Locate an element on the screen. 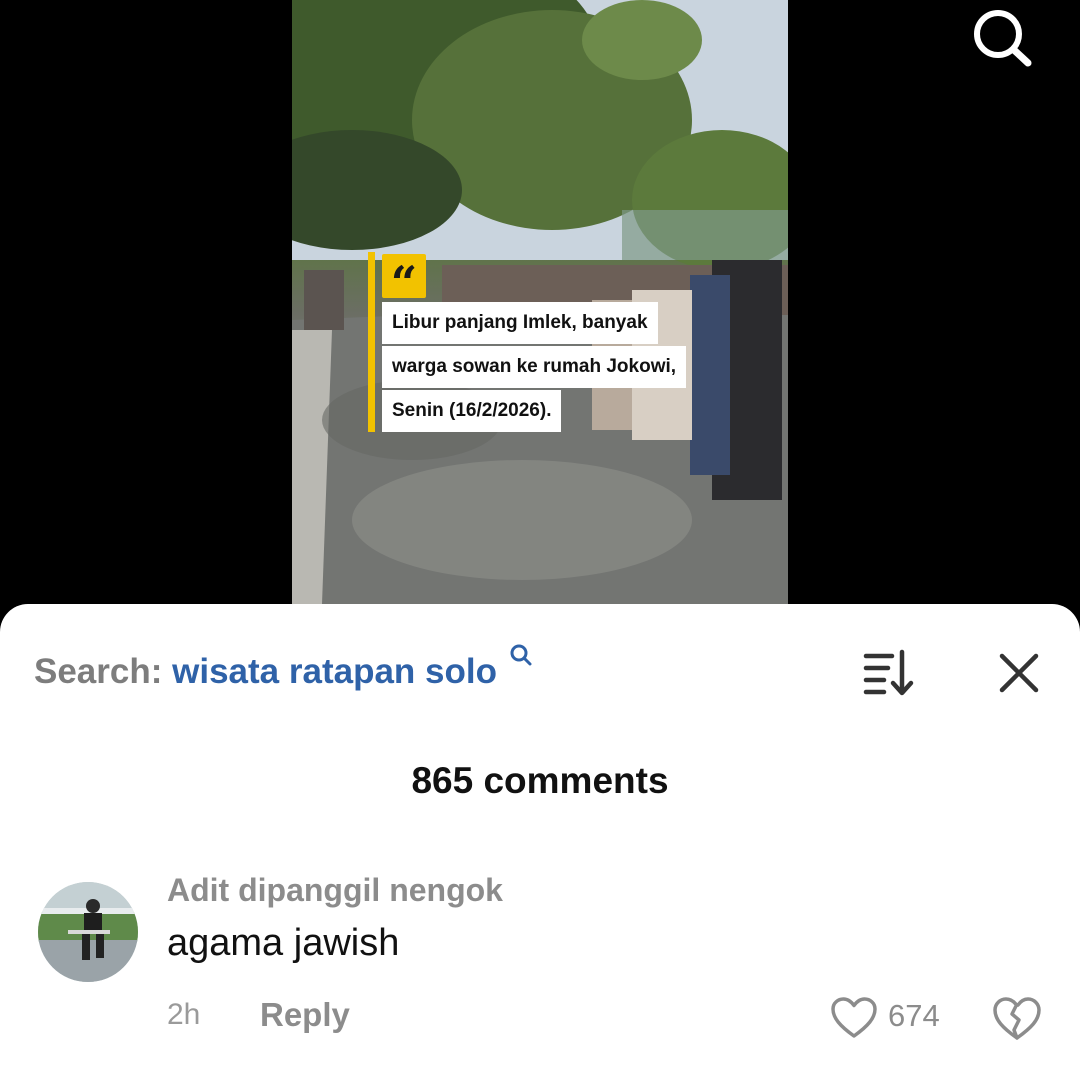  caption-line-1: Libur panjang Imlek, banyak is located at coordinates (520, 323).